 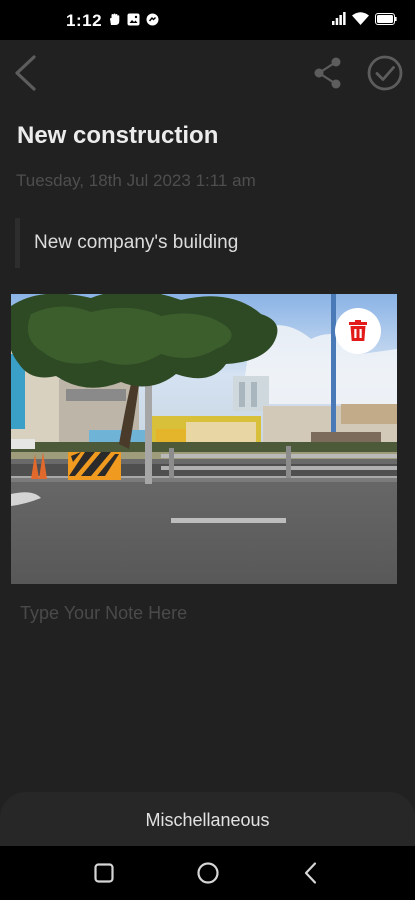 I want to click on recents-button, so click(x=104, y=873).